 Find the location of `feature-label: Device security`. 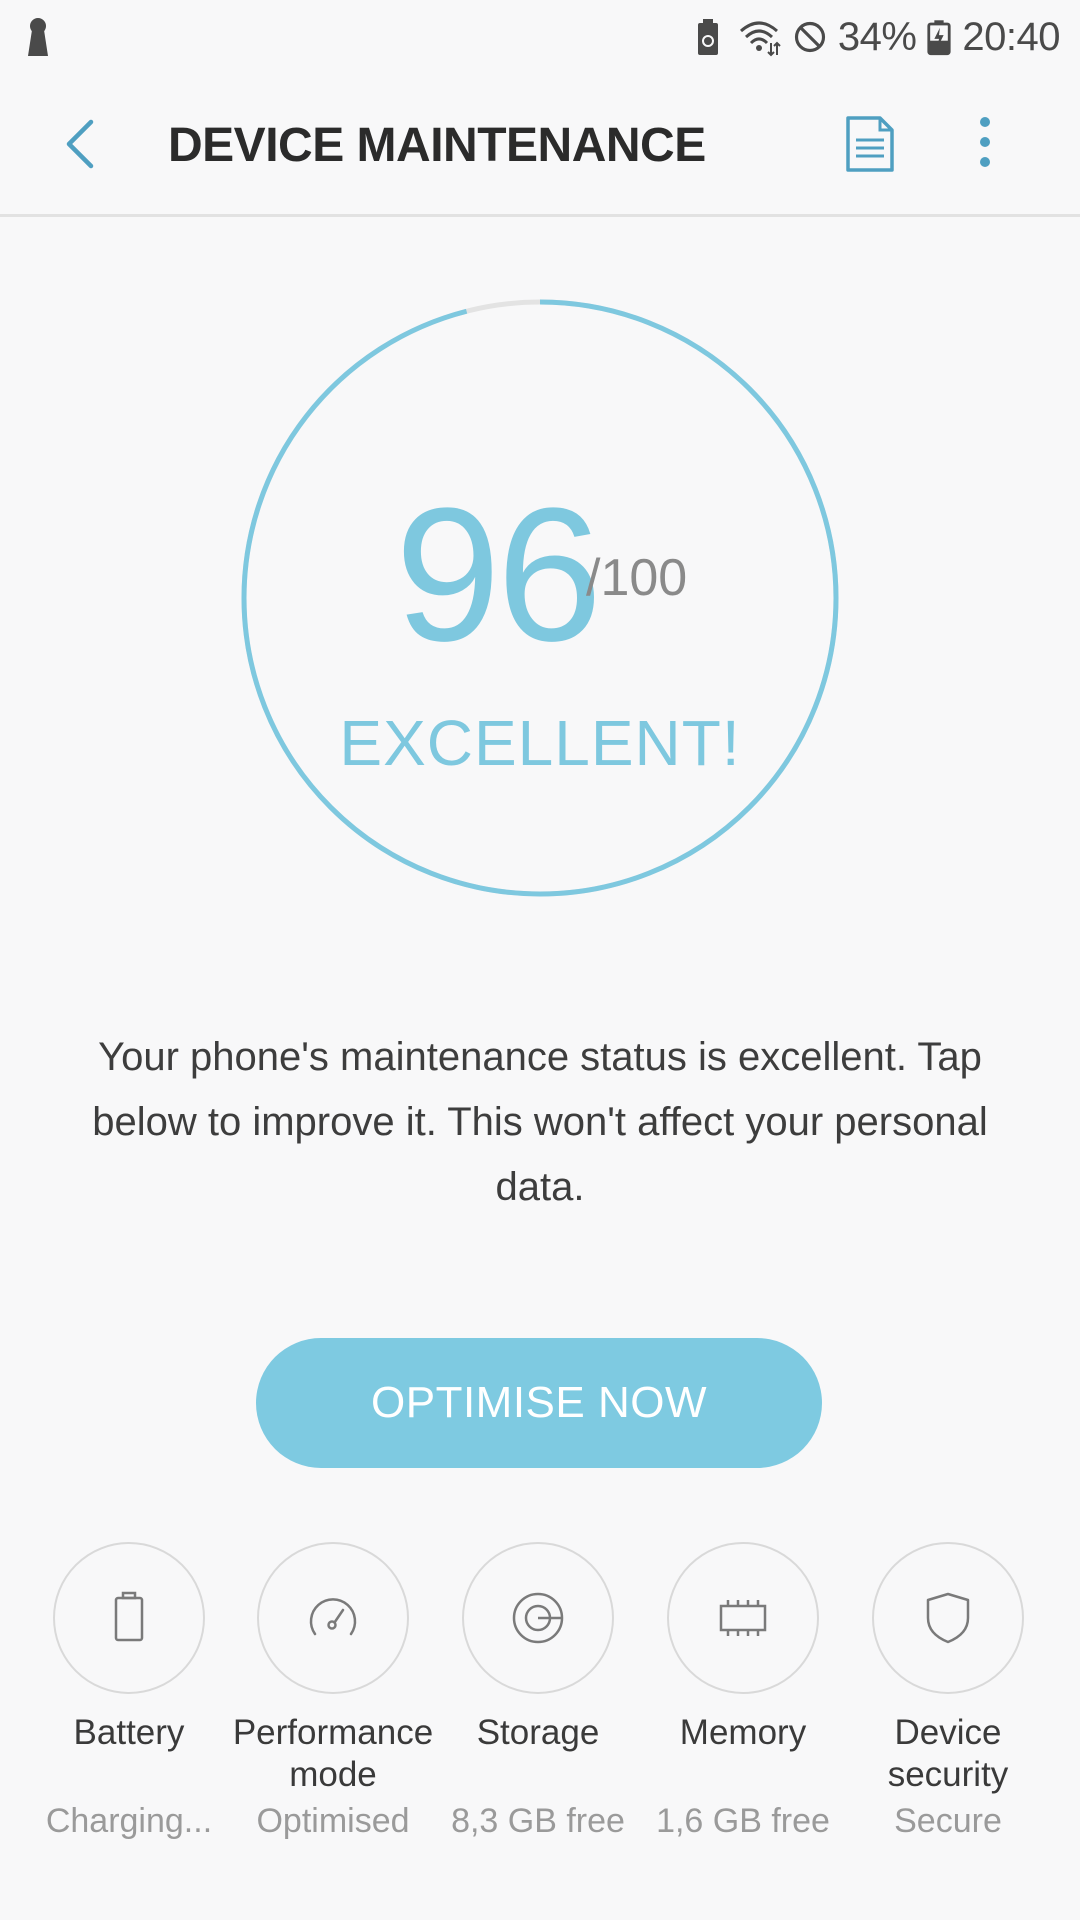

feature-label: Device security is located at coordinates (948, 1753).